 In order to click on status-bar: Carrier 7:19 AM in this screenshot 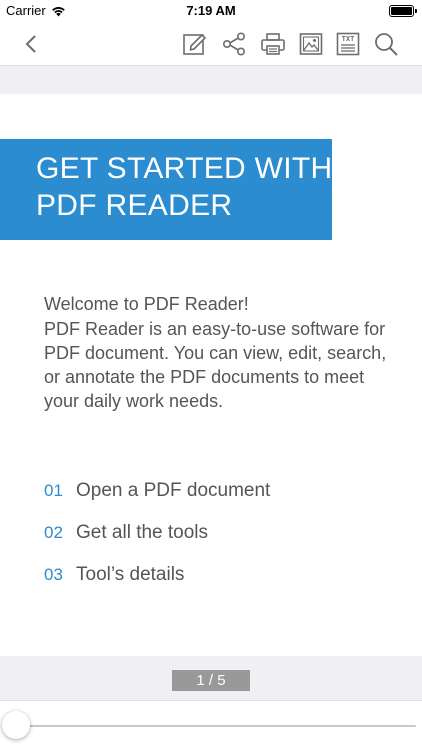, I will do `click(211, 11)`.